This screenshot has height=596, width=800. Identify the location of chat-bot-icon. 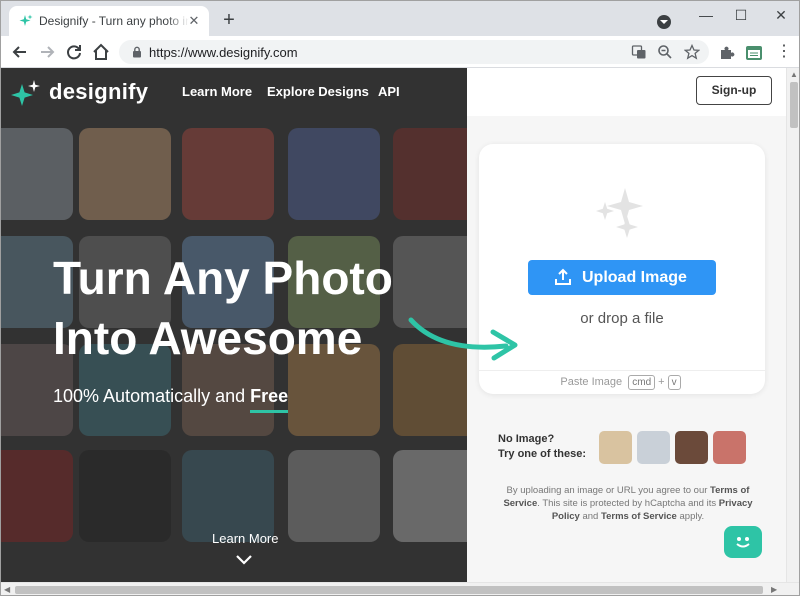
(743, 542).